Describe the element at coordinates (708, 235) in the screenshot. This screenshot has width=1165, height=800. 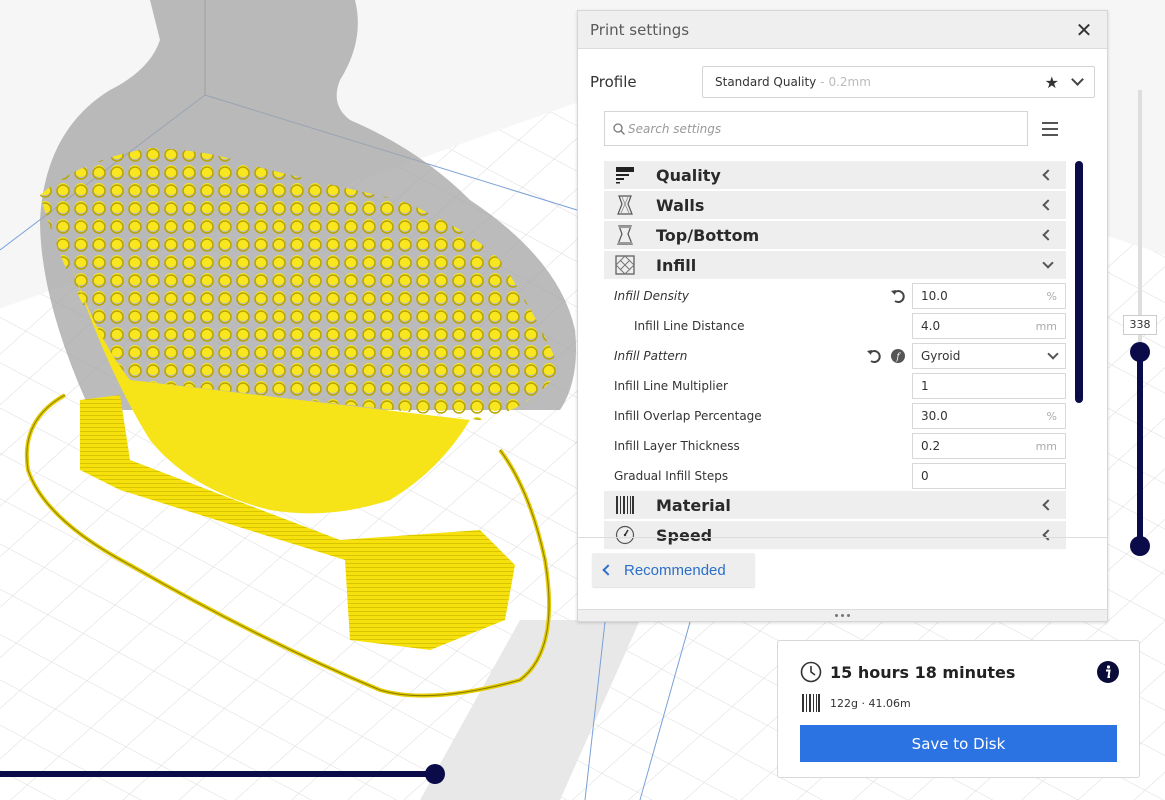
I see `category-label: Top/Bottom` at that location.